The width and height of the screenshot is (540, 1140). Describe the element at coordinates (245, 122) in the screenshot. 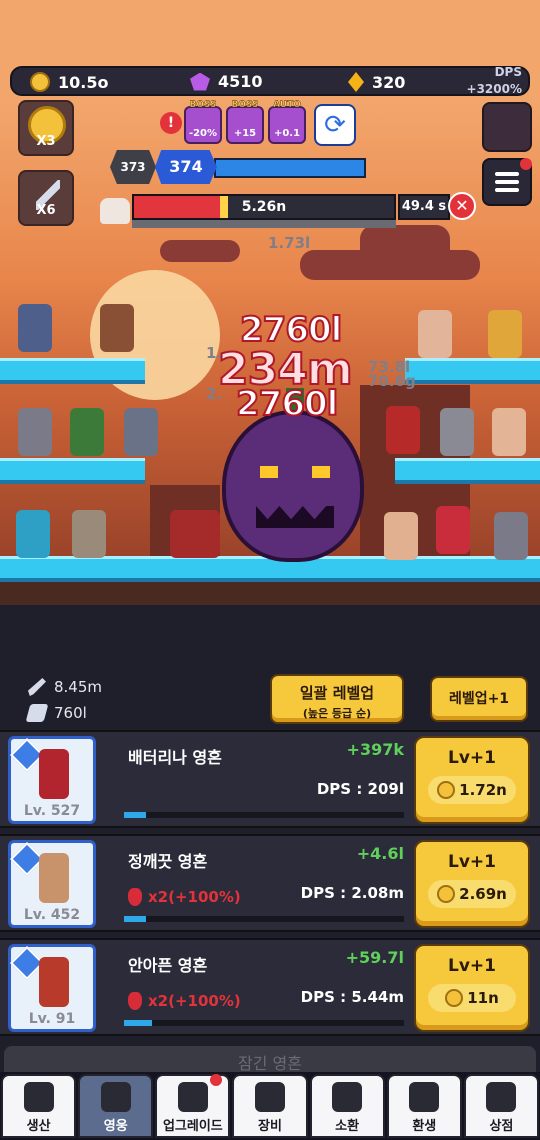

I see `boss-time-boost: BOSS +15` at that location.